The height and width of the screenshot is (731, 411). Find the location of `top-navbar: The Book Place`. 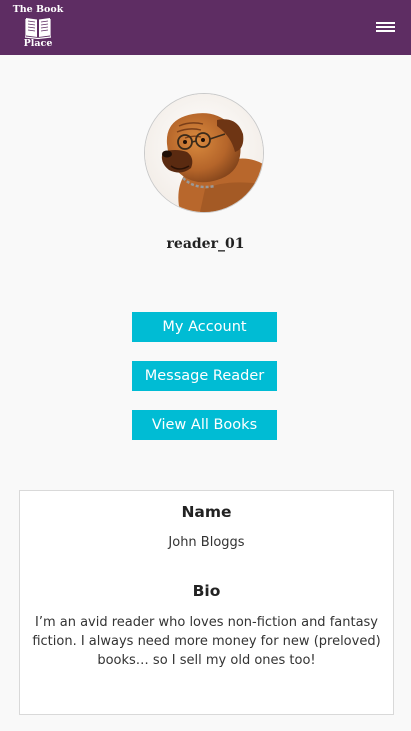

top-navbar: The Book Place is located at coordinates (205, 27).